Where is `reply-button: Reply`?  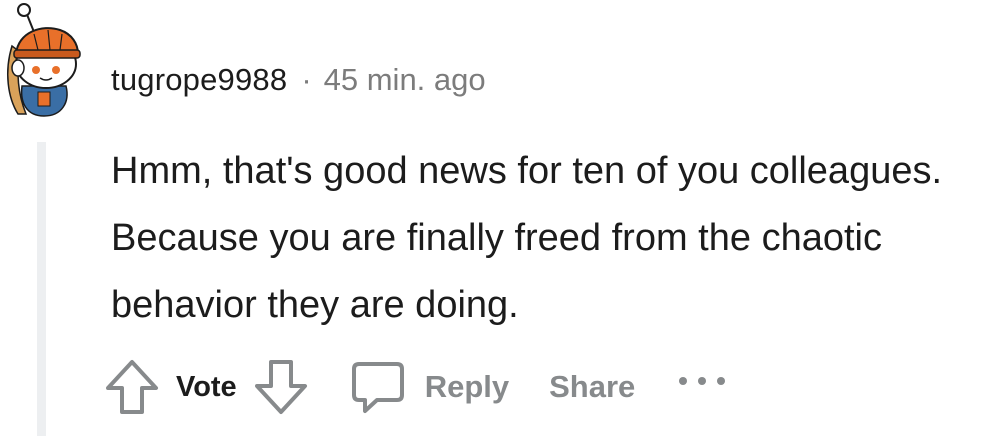
reply-button: Reply is located at coordinates (429, 387).